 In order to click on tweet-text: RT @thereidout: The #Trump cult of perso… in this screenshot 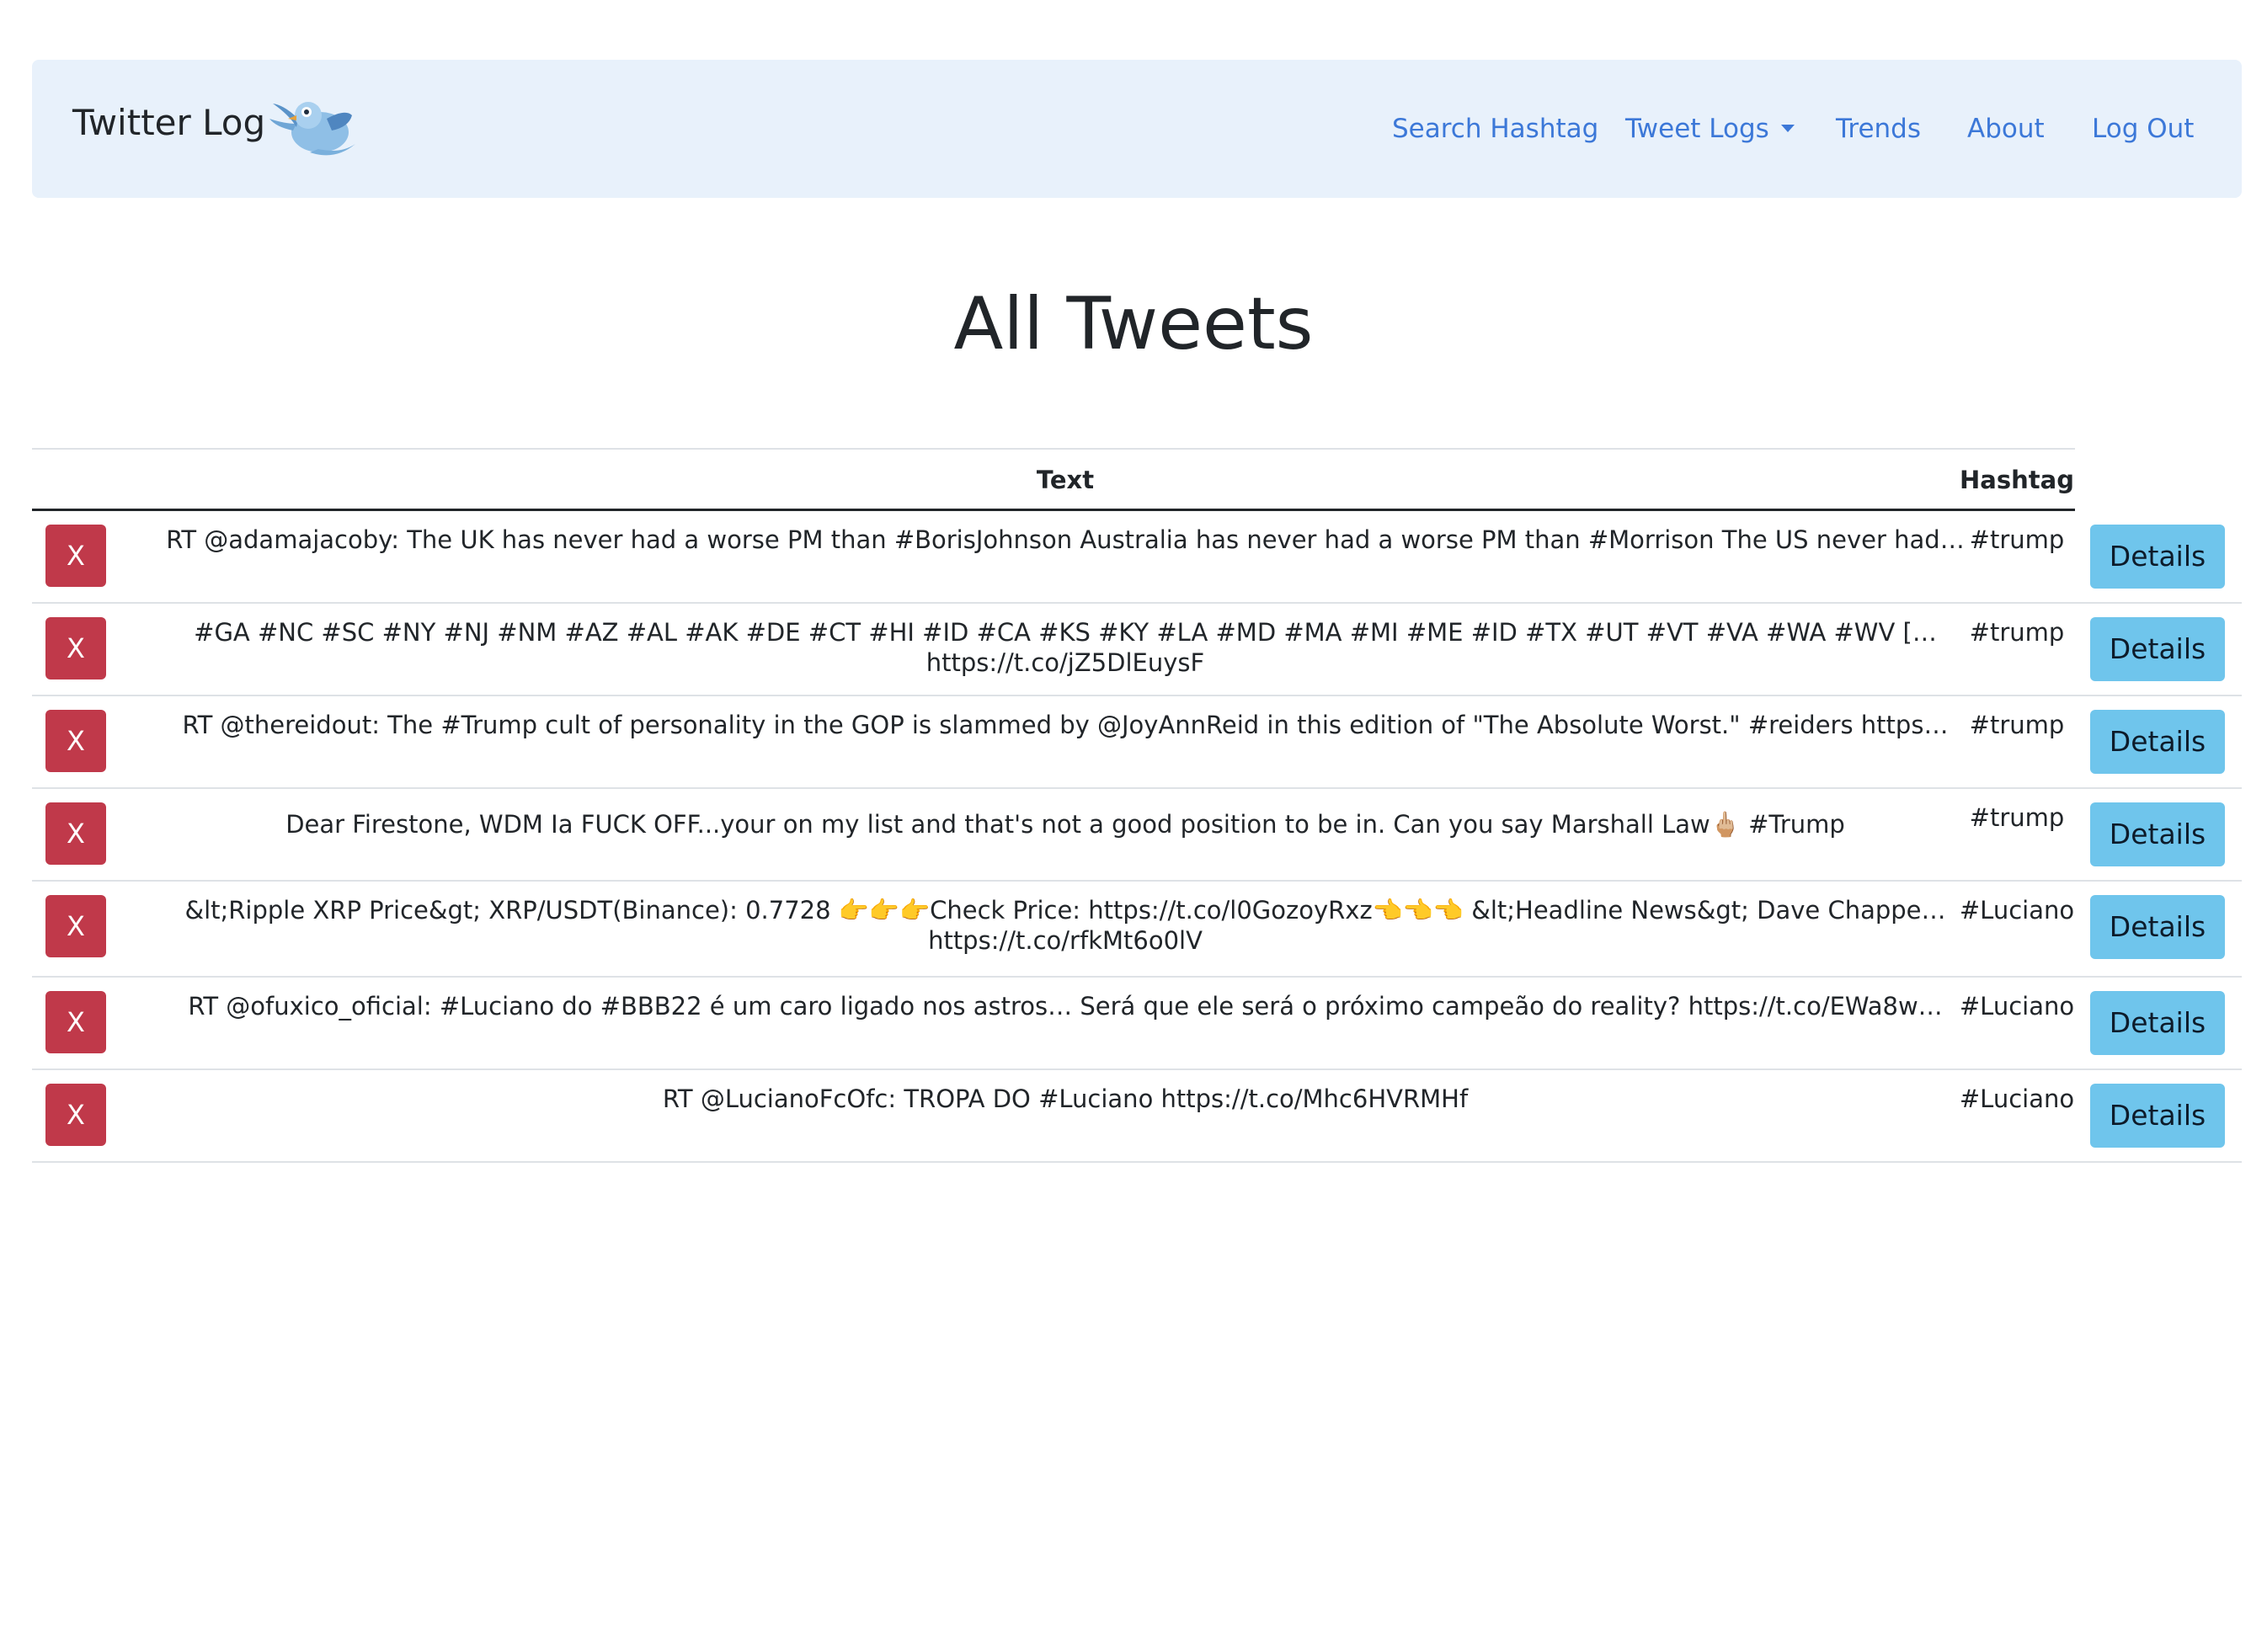, I will do `click(1065, 725)`.